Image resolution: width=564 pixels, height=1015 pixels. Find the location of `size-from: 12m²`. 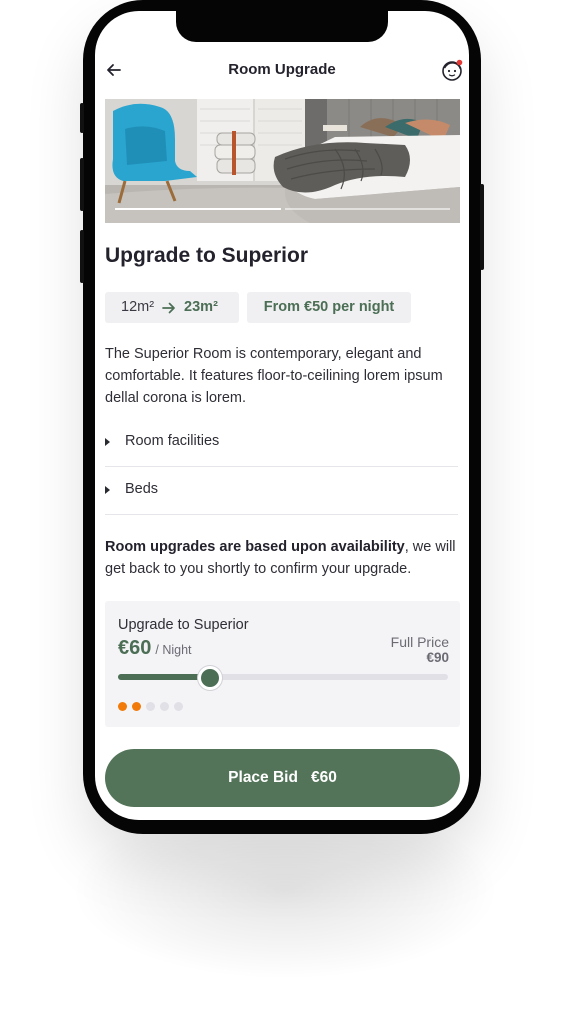

size-from: 12m² is located at coordinates (138, 307).